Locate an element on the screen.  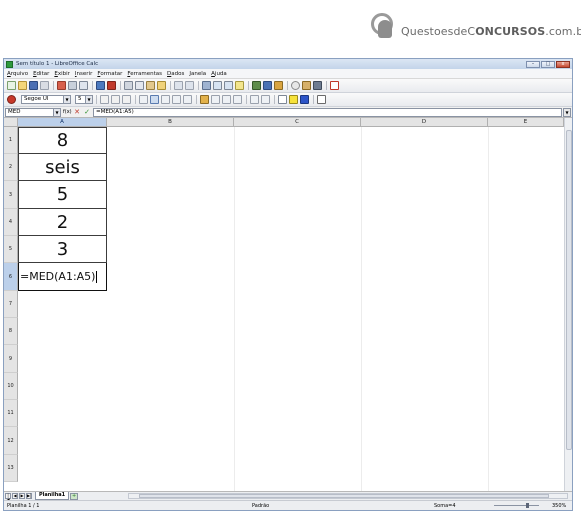
first-sheet-icon: |◀ is located at coordinates (8, 497).